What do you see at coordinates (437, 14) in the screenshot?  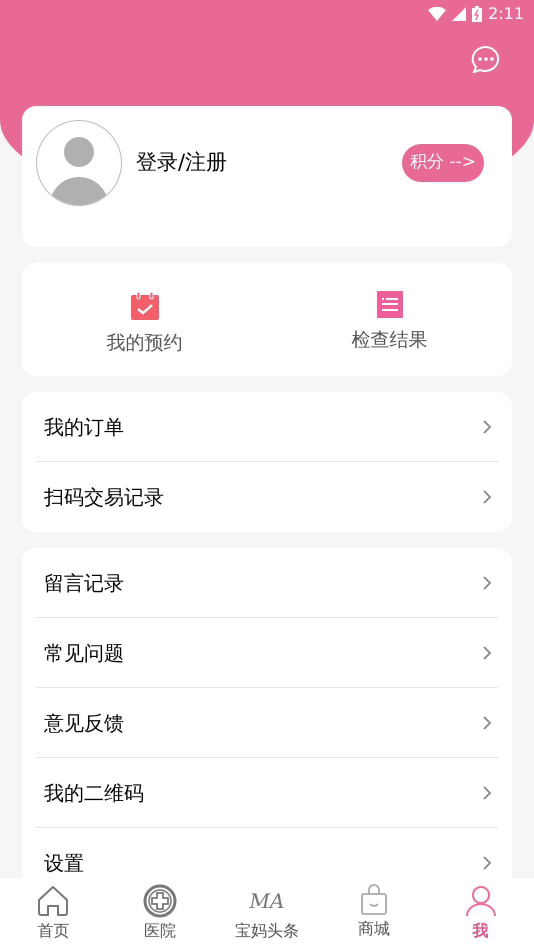 I see `wifi-icon` at bounding box center [437, 14].